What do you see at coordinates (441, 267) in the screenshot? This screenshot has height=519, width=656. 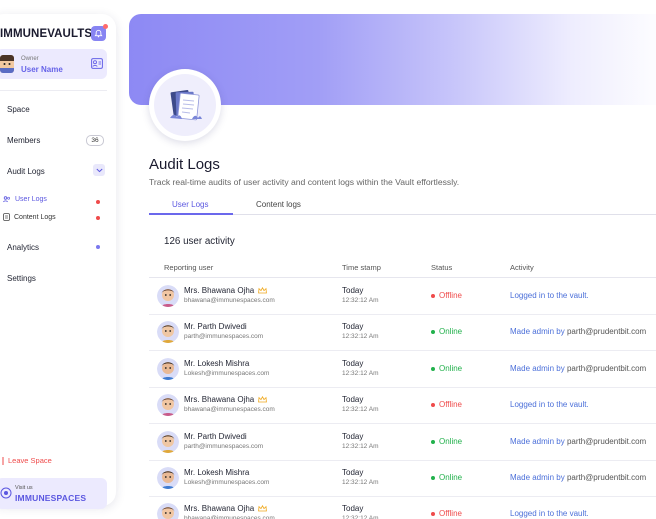 I see `column-header-status: Status` at bounding box center [441, 267].